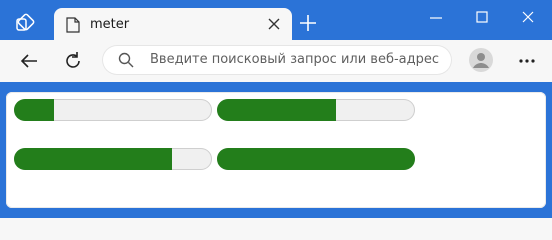  Describe the element at coordinates (73, 25) in the screenshot. I see `page-icon` at that location.